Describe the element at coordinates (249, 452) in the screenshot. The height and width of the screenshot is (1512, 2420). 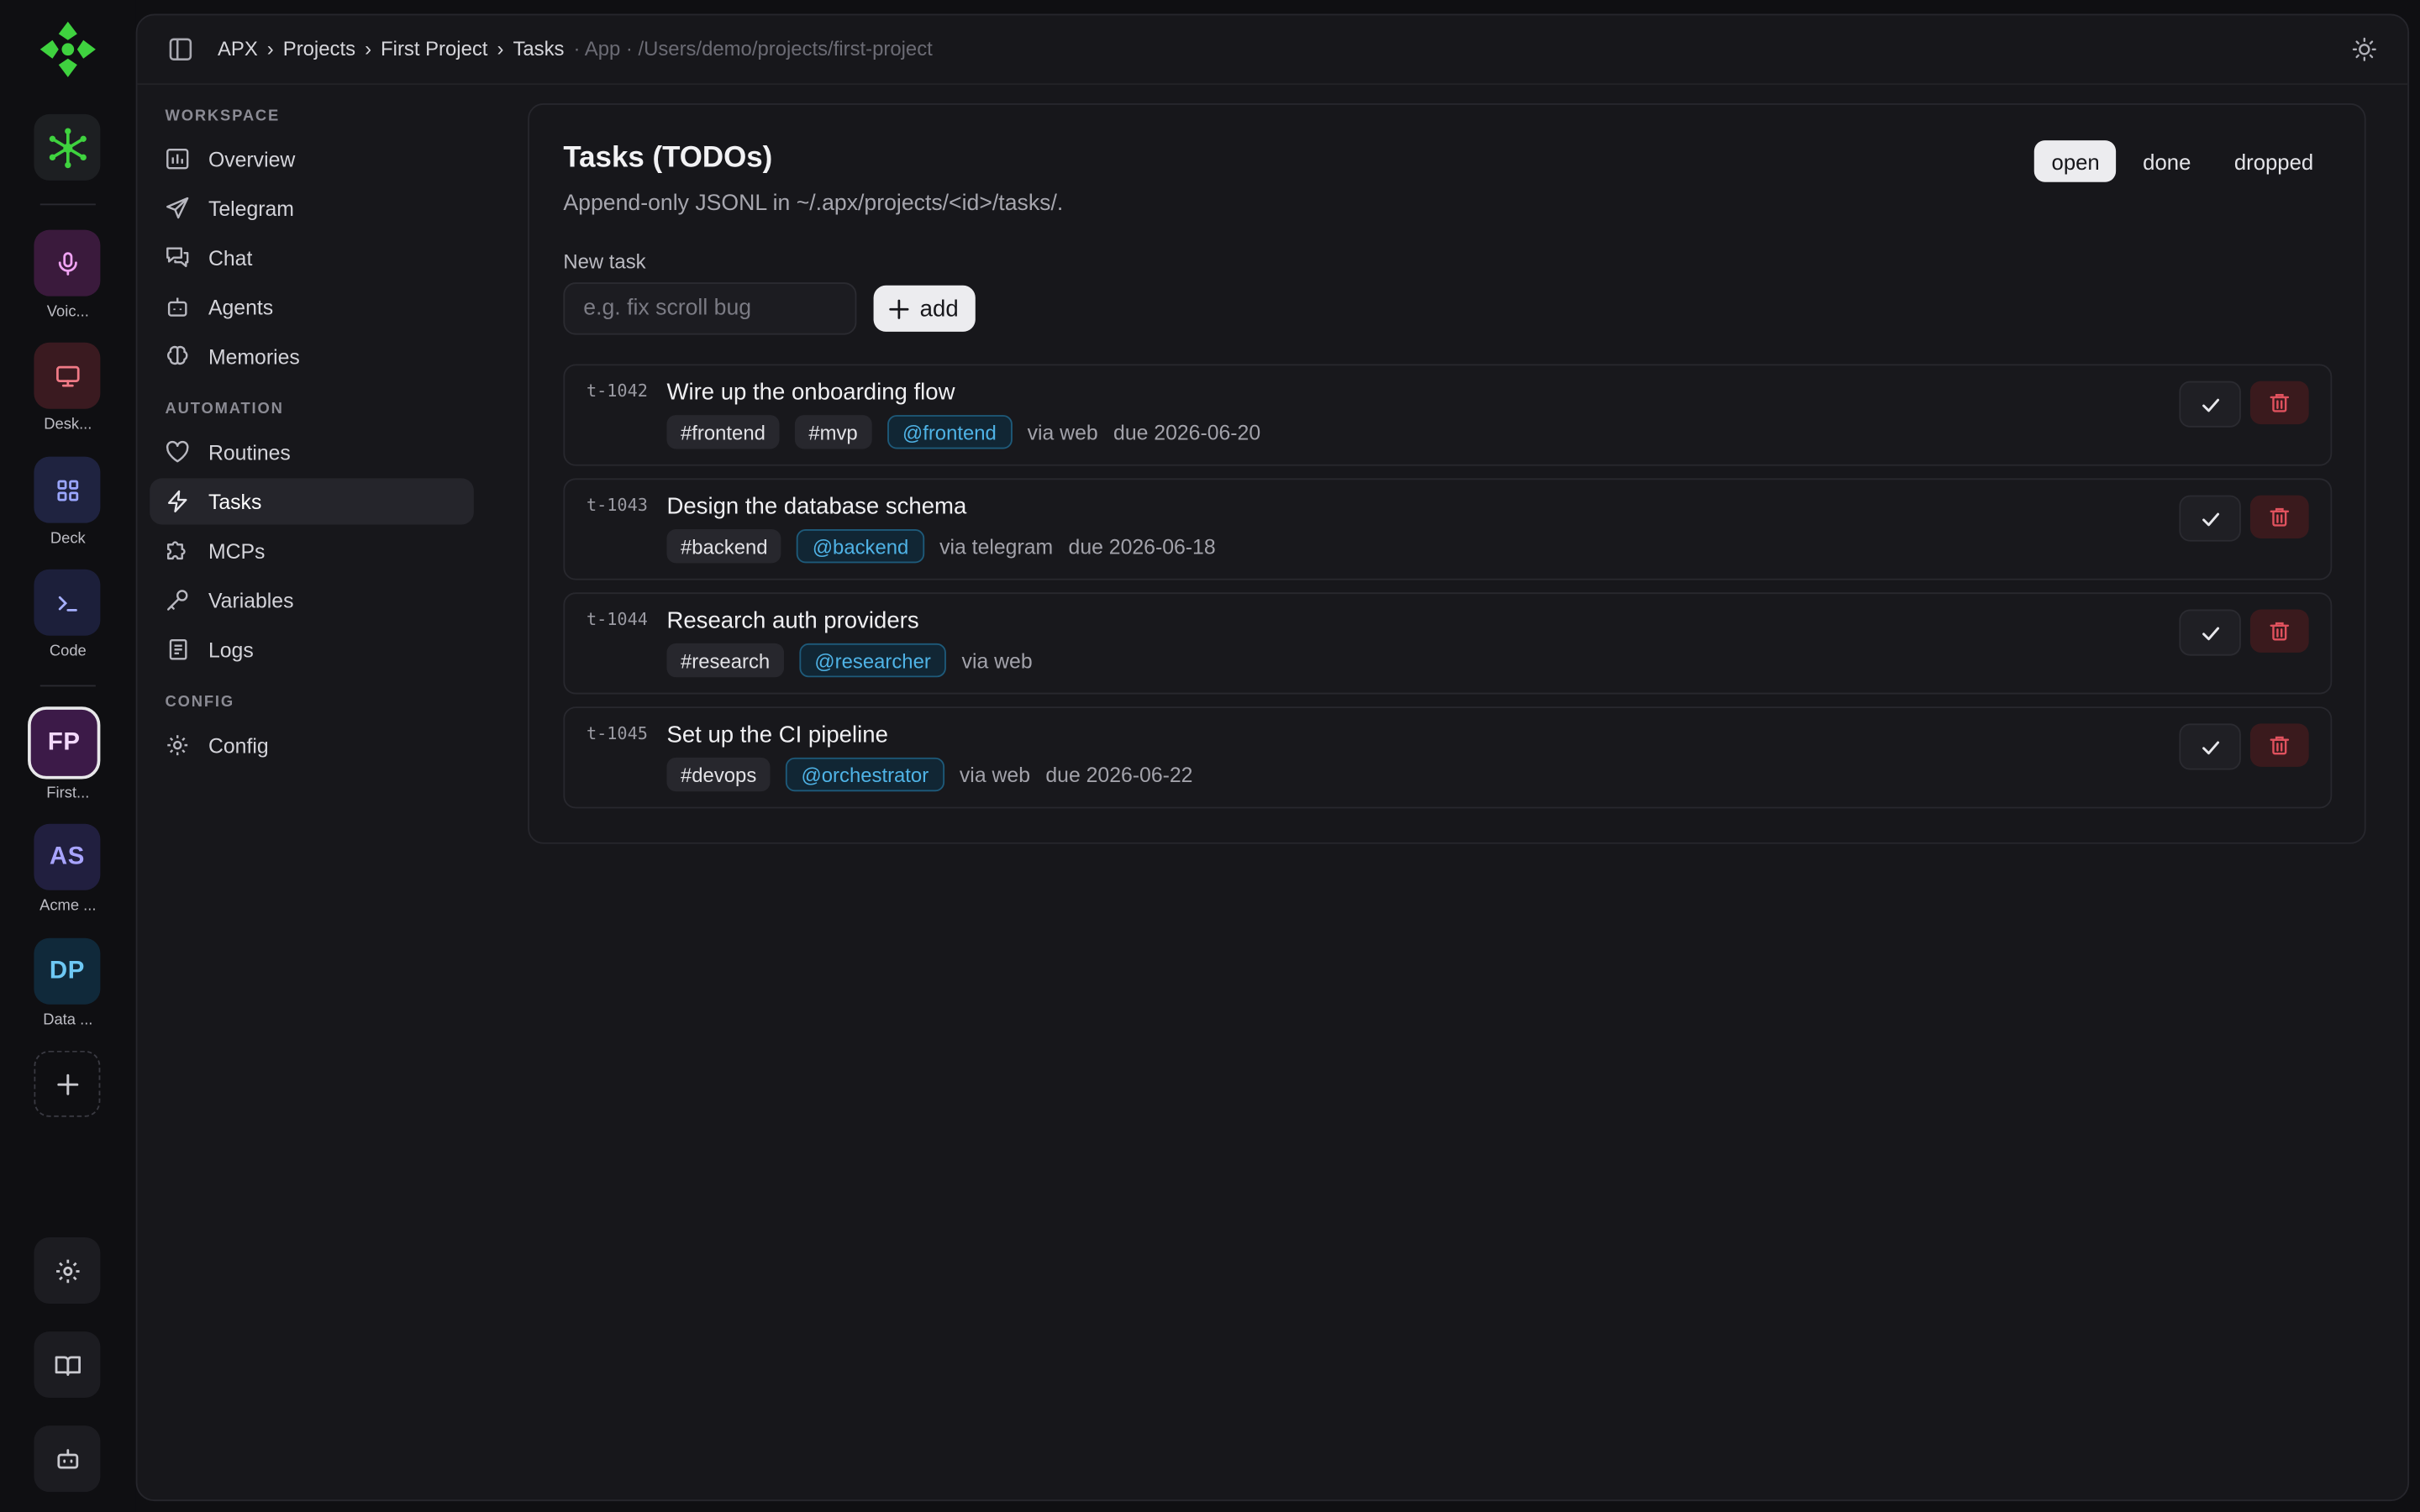
I see `nav-label: Routines` at that location.